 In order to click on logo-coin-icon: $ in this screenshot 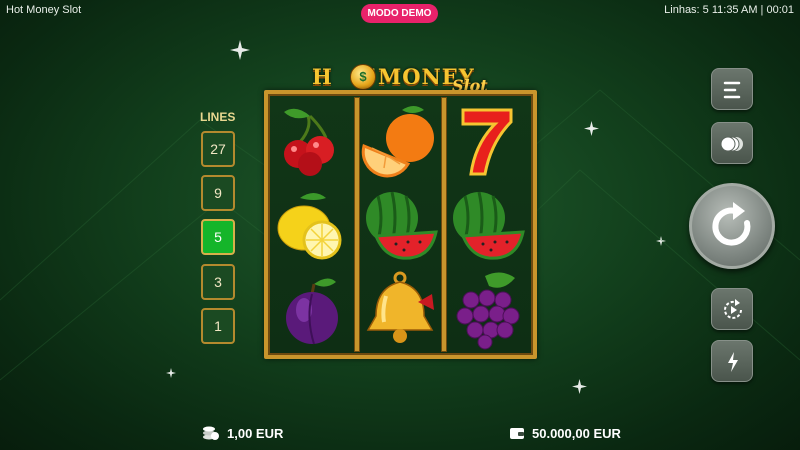, I will do `click(363, 77)`.